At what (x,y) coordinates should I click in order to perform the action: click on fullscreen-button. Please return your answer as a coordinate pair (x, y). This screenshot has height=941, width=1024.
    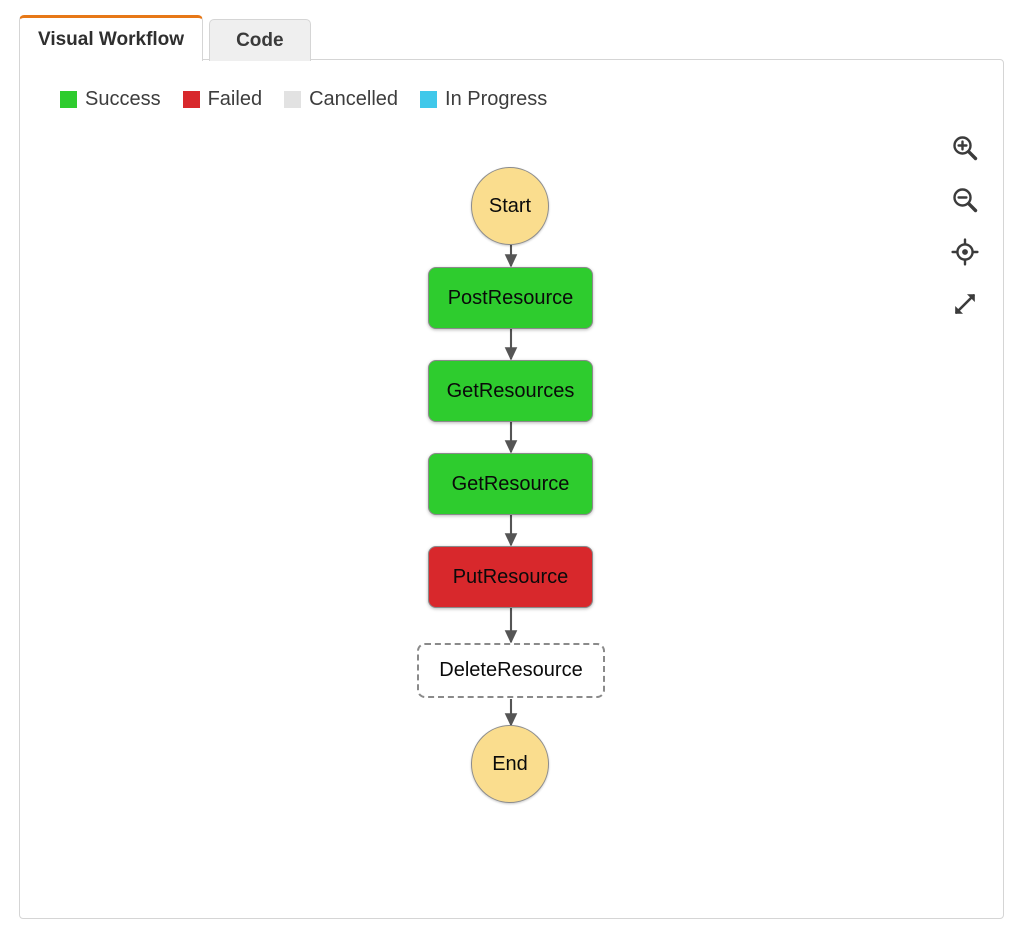
    Looking at the image, I should click on (965, 304).